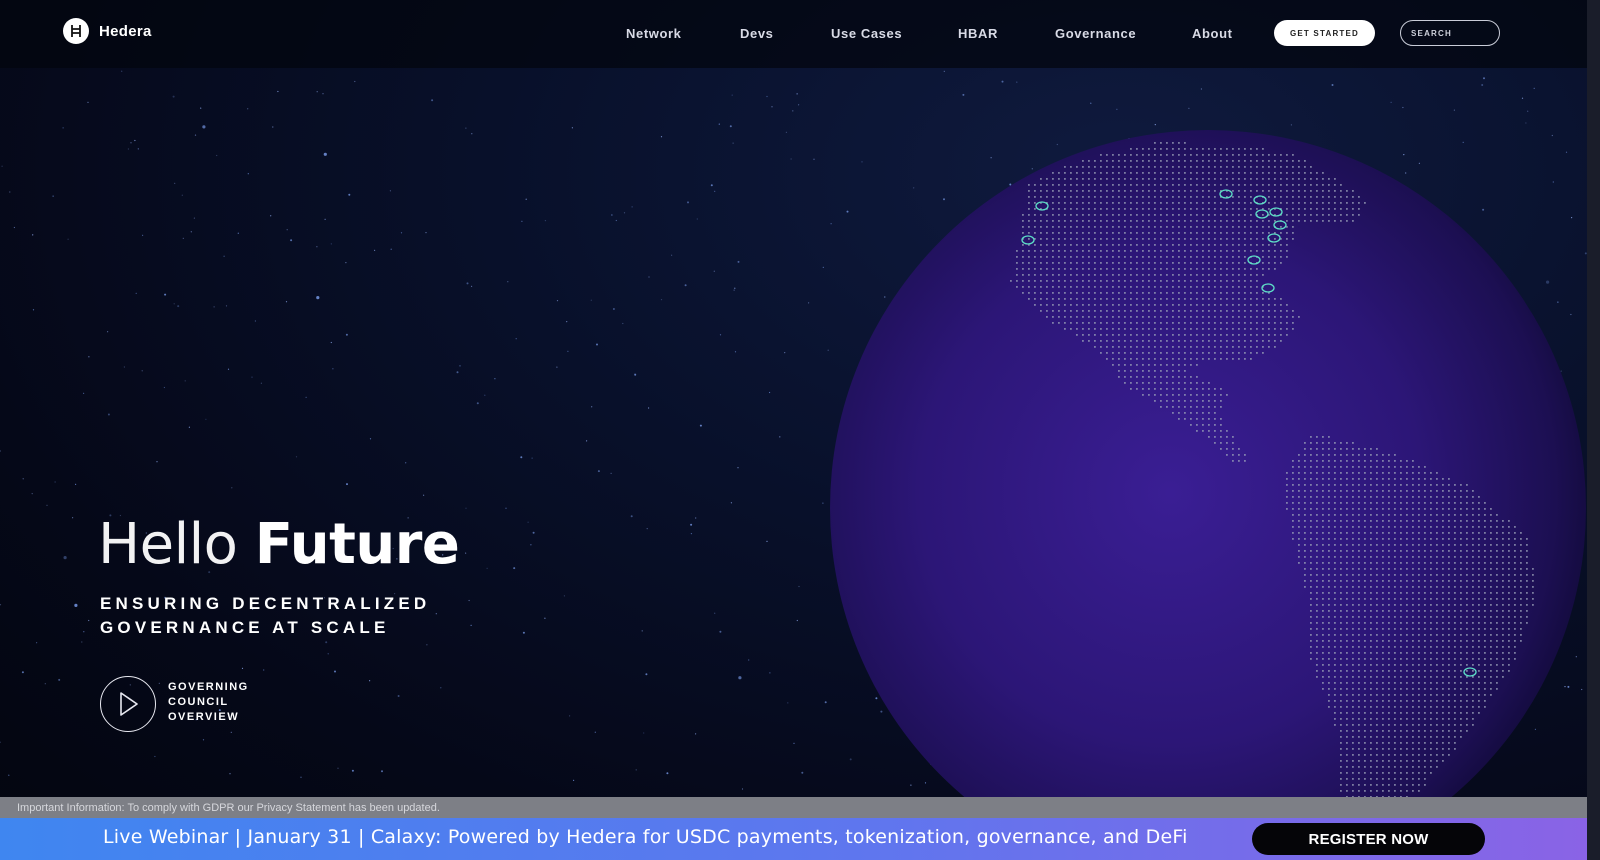 This screenshot has height=860, width=1600. I want to click on hero-subtitle-line1: ENSURING DECENTRALIZED, so click(265, 603).